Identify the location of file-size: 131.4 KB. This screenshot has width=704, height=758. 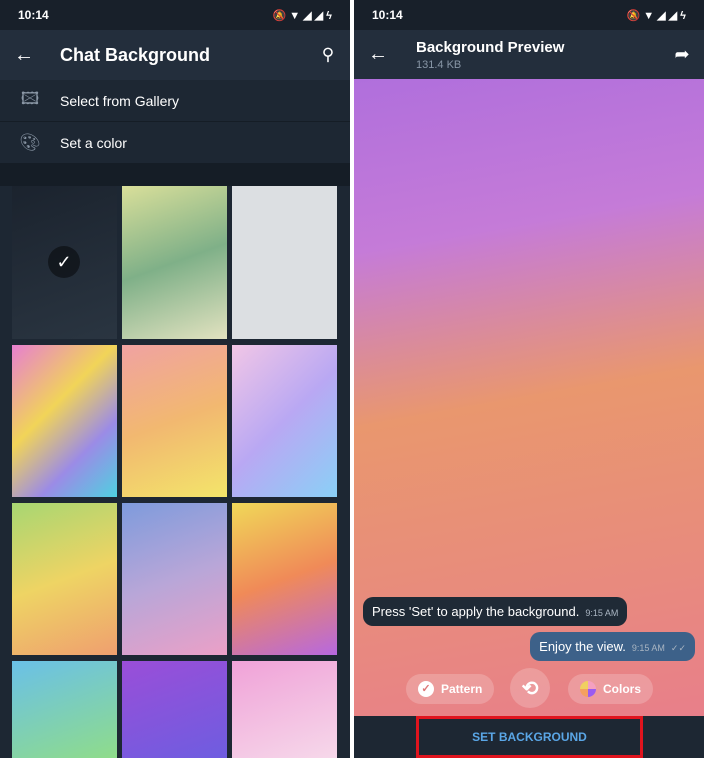
(439, 64).